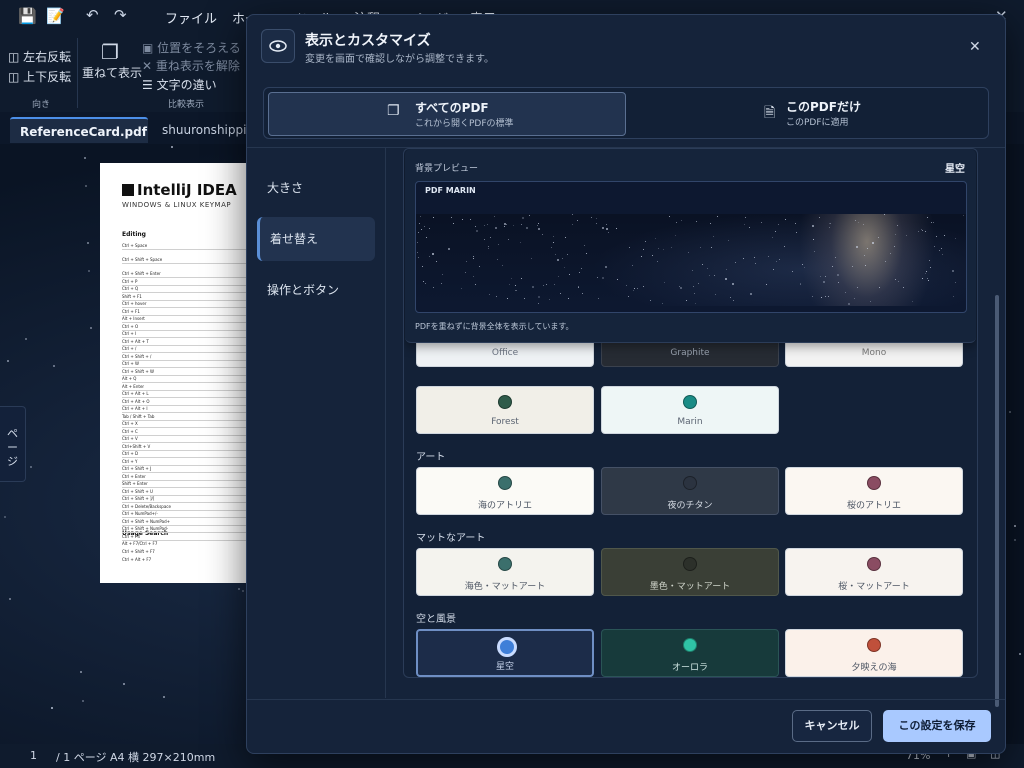 Image resolution: width=1024 pixels, height=768 pixels. Describe the element at coordinates (447, 114) in the screenshot. I see `scope-all-pdf-button: ❐ すべてのPDF これから開くPDFの標準` at that location.